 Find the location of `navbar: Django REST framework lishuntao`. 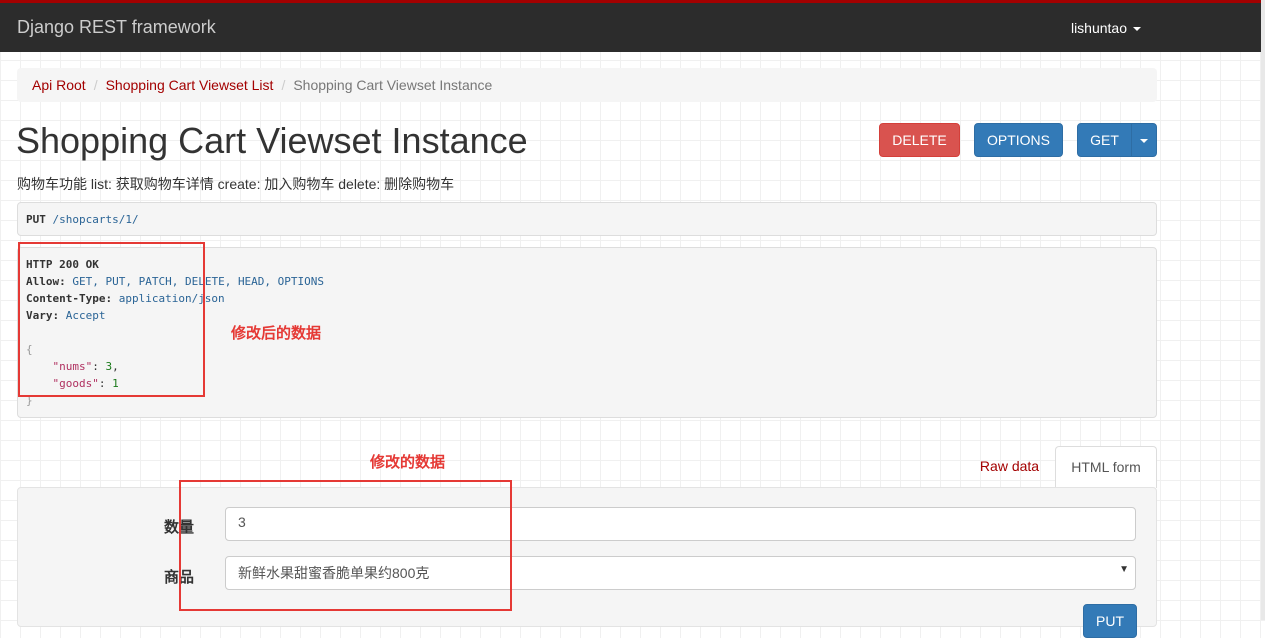

navbar: Django REST framework lishuntao is located at coordinates (630, 26).